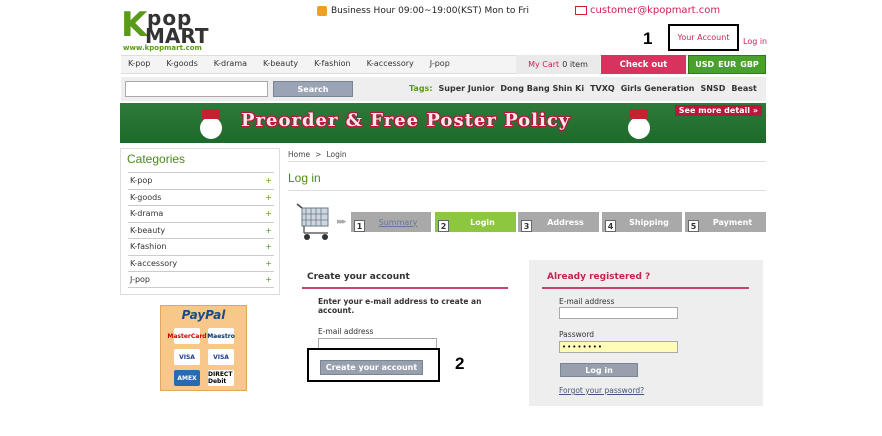 The height and width of the screenshot is (436, 882). Describe the element at coordinates (221, 378) in the screenshot. I see `direct-debit-icon: DIRECT Debit` at that location.